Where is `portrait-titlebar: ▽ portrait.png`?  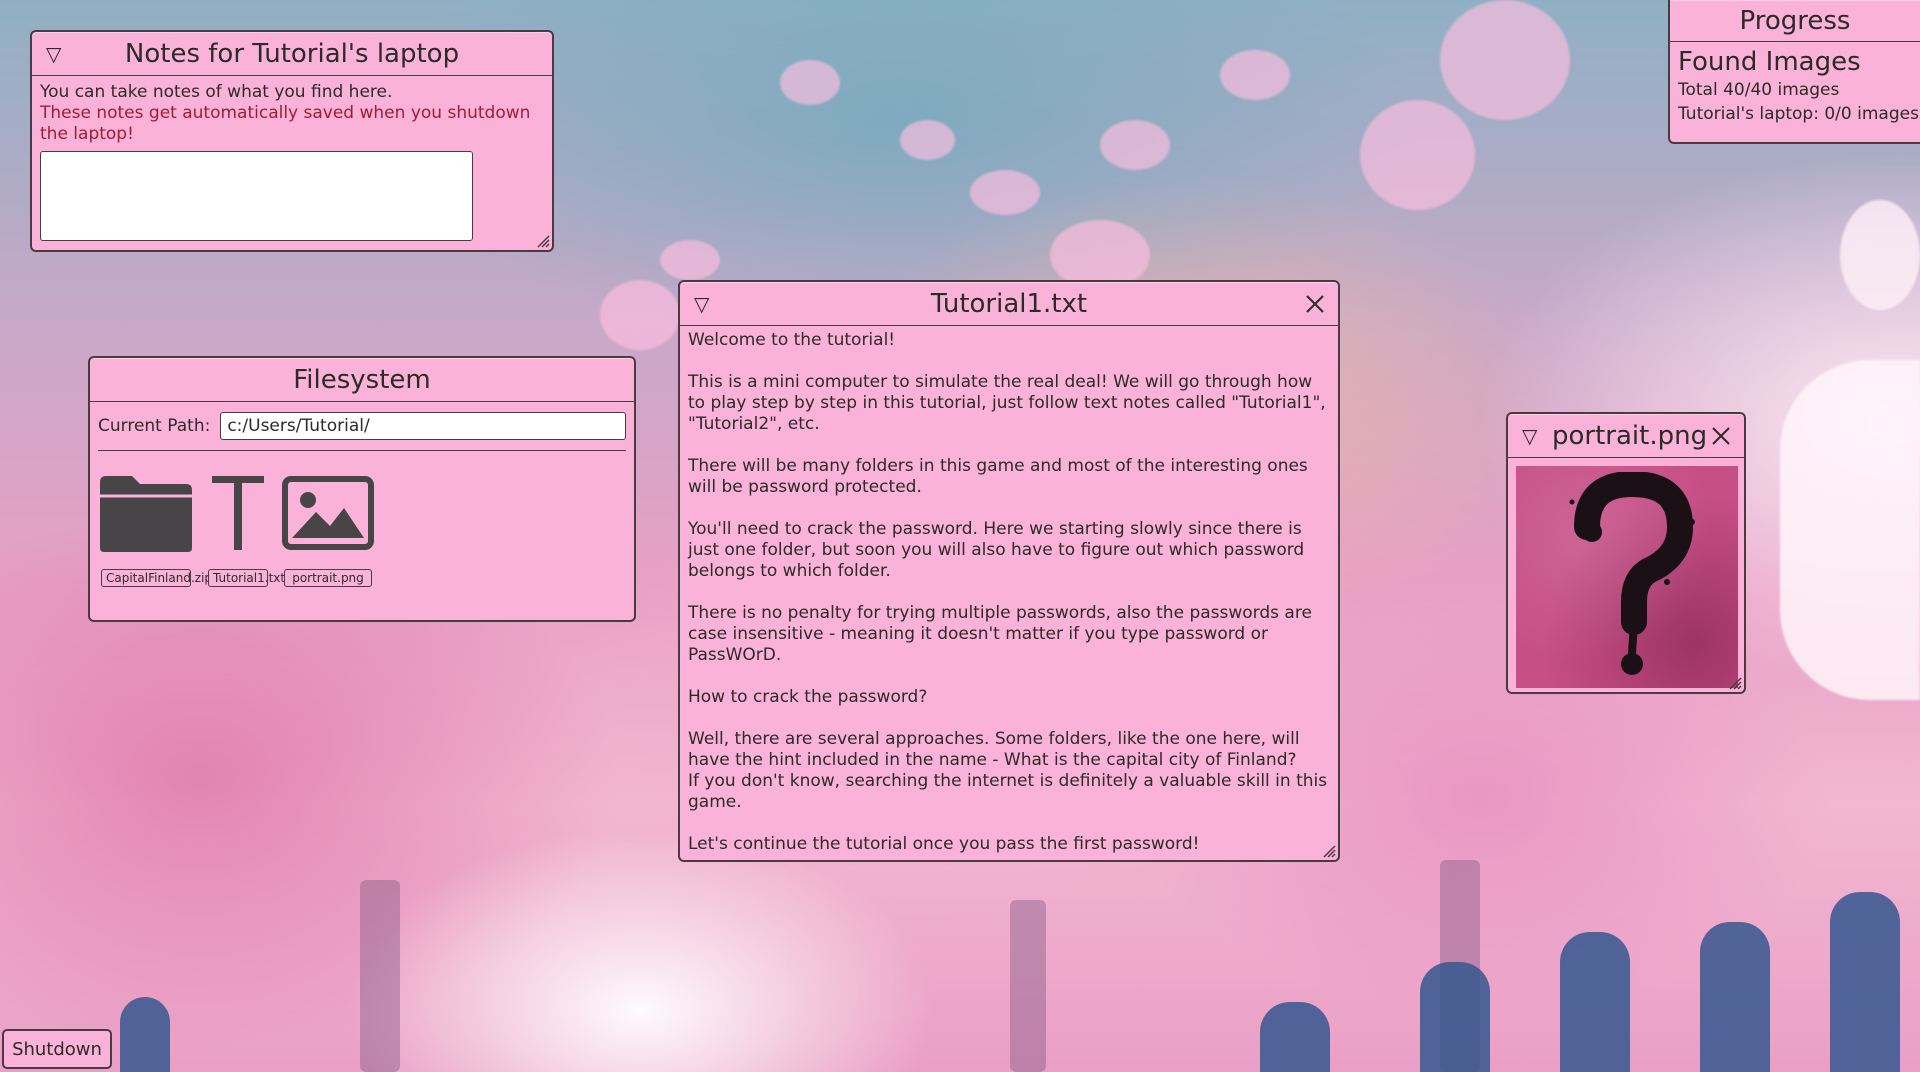
portrait-titlebar: ▽ portrait.png is located at coordinates (1626, 436).